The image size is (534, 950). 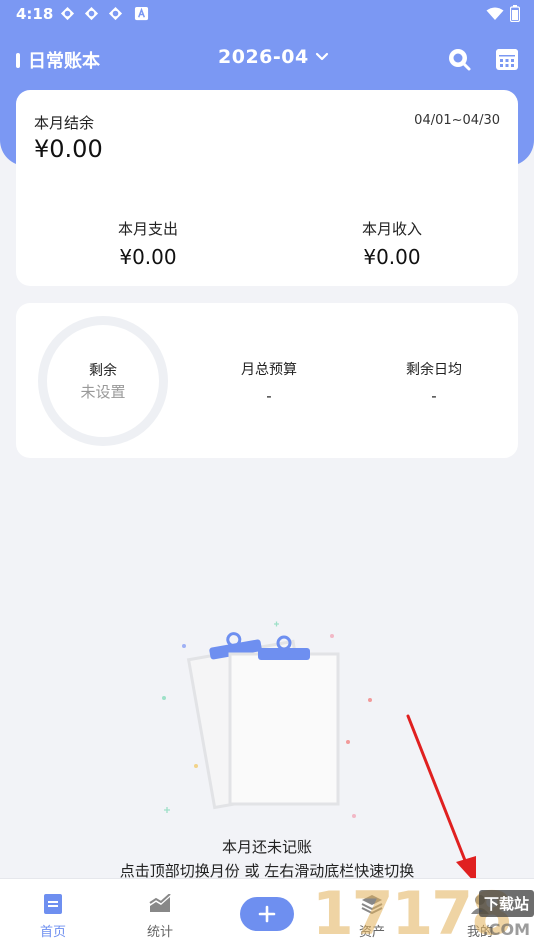 I want to click on expense-label: 本月支出, so click(x=147, y=229).